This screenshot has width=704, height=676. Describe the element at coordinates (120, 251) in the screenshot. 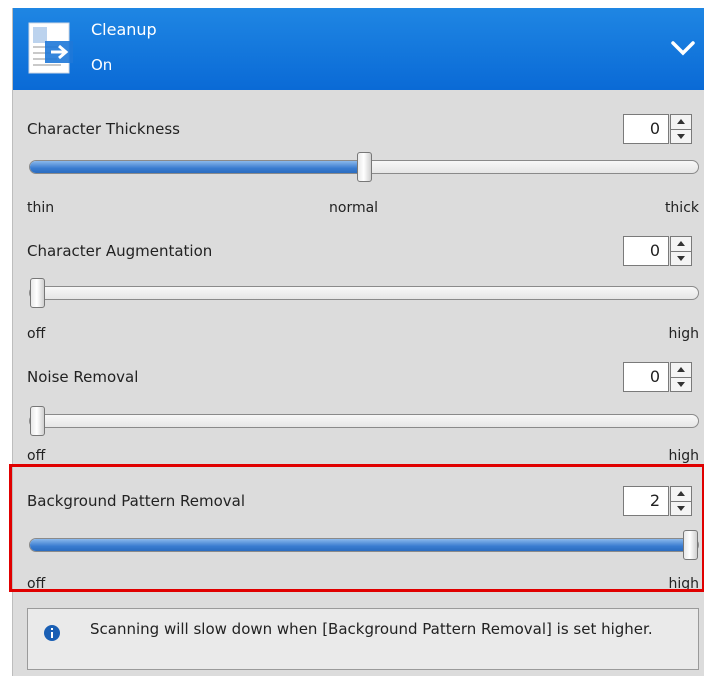

I see `character-augmentation-label: Character Augmentation` at that location.